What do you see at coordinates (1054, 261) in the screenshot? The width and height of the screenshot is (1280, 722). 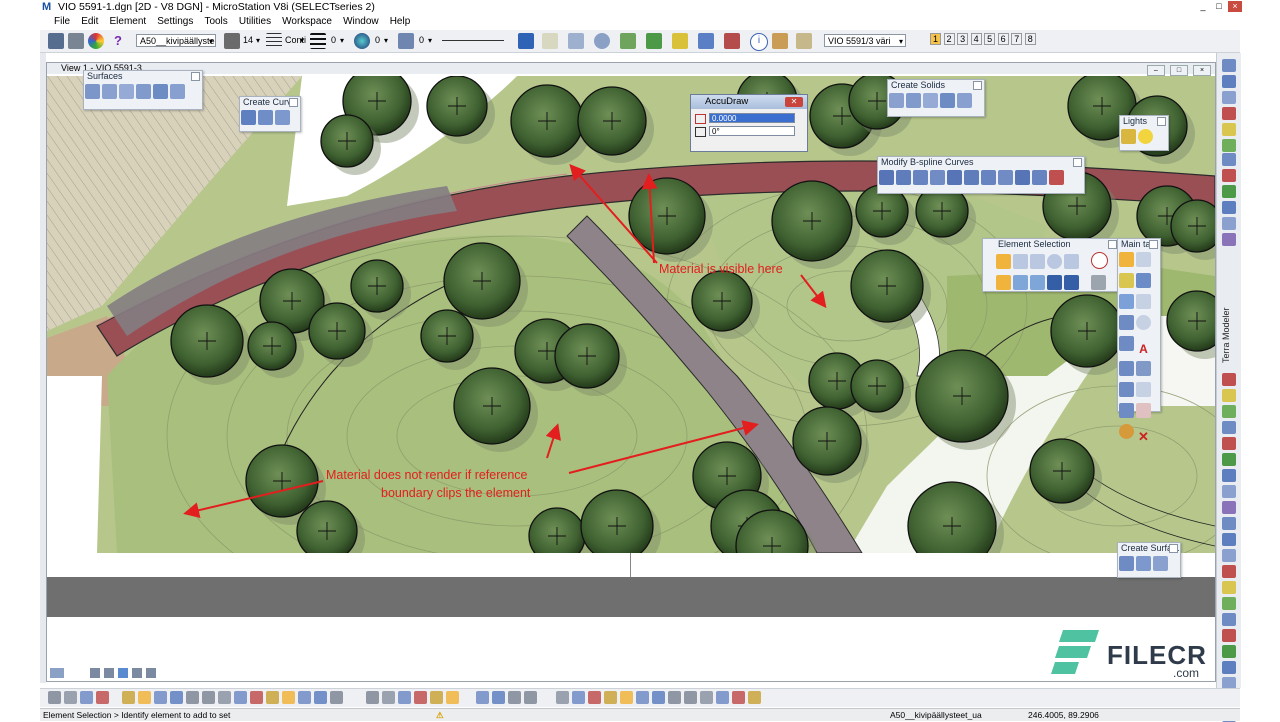 I see `circle-select-icon` at bounding box center [1054, 261].